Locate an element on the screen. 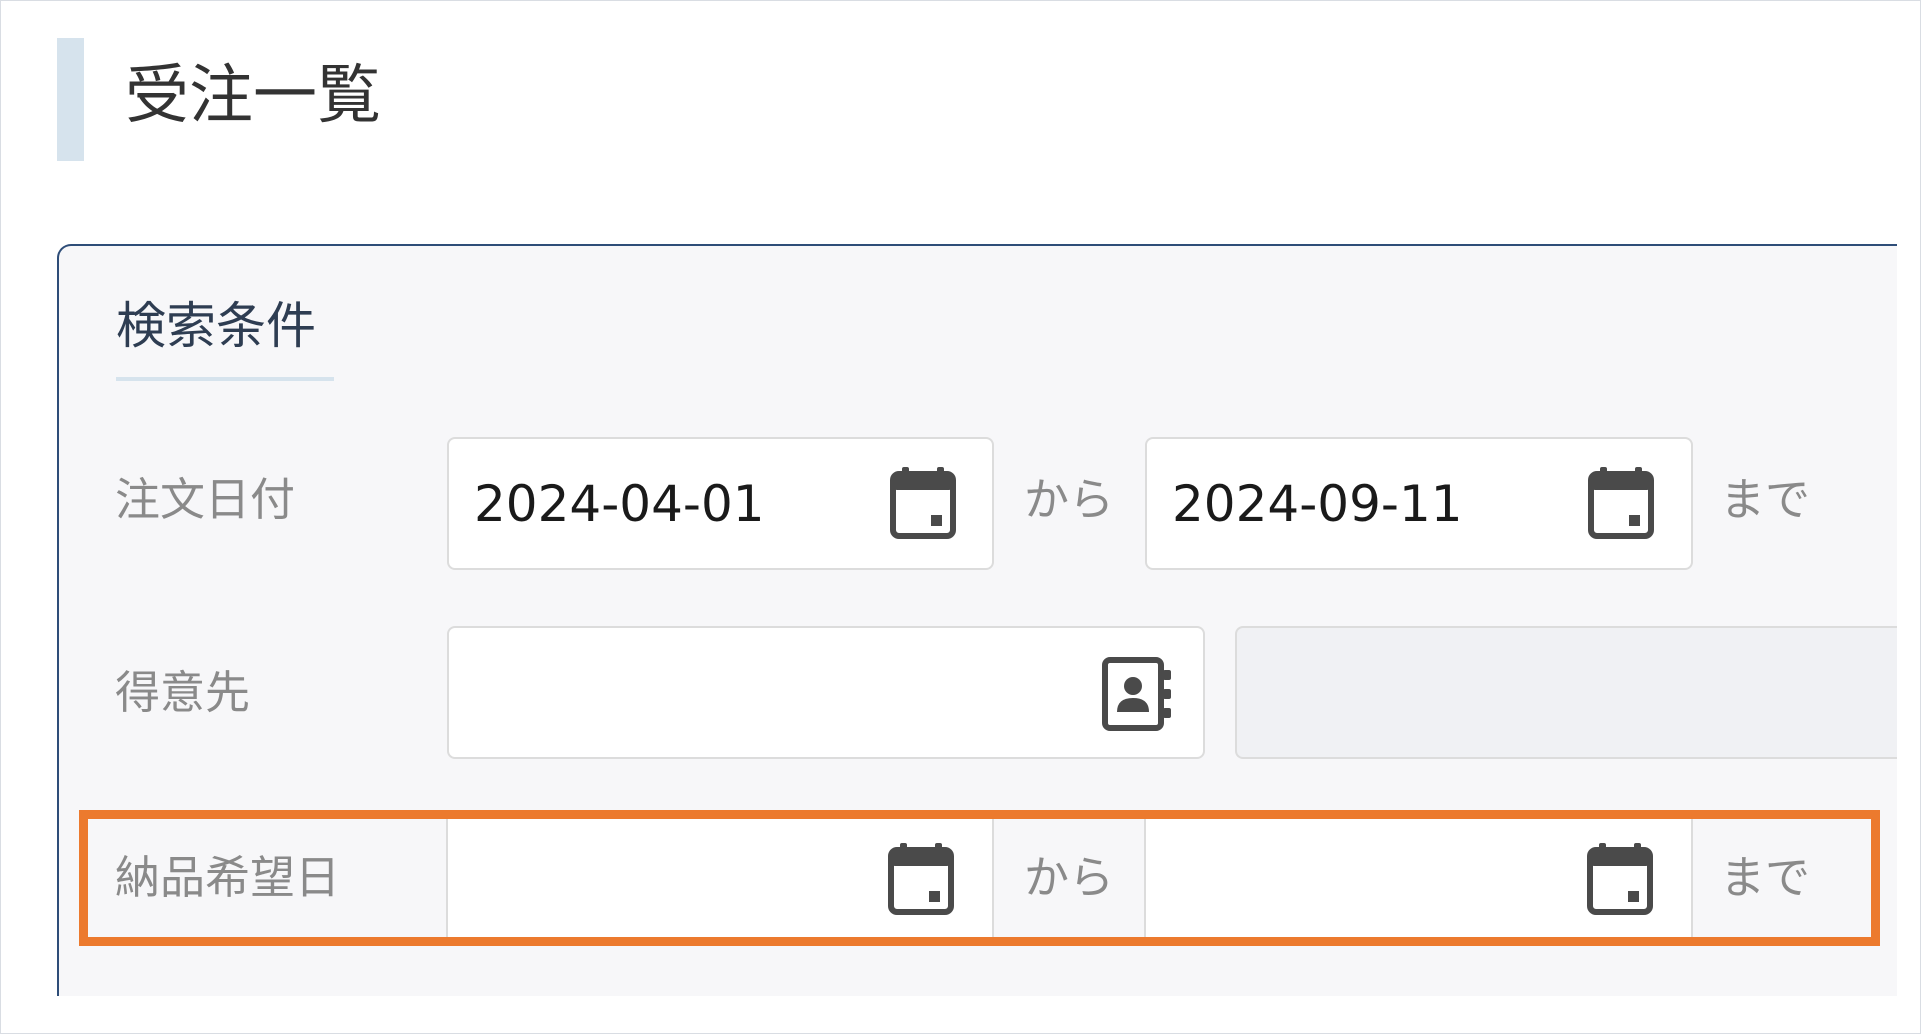  order-date-to-value: 2024-09-11 is located at coordinates (1317, 503).